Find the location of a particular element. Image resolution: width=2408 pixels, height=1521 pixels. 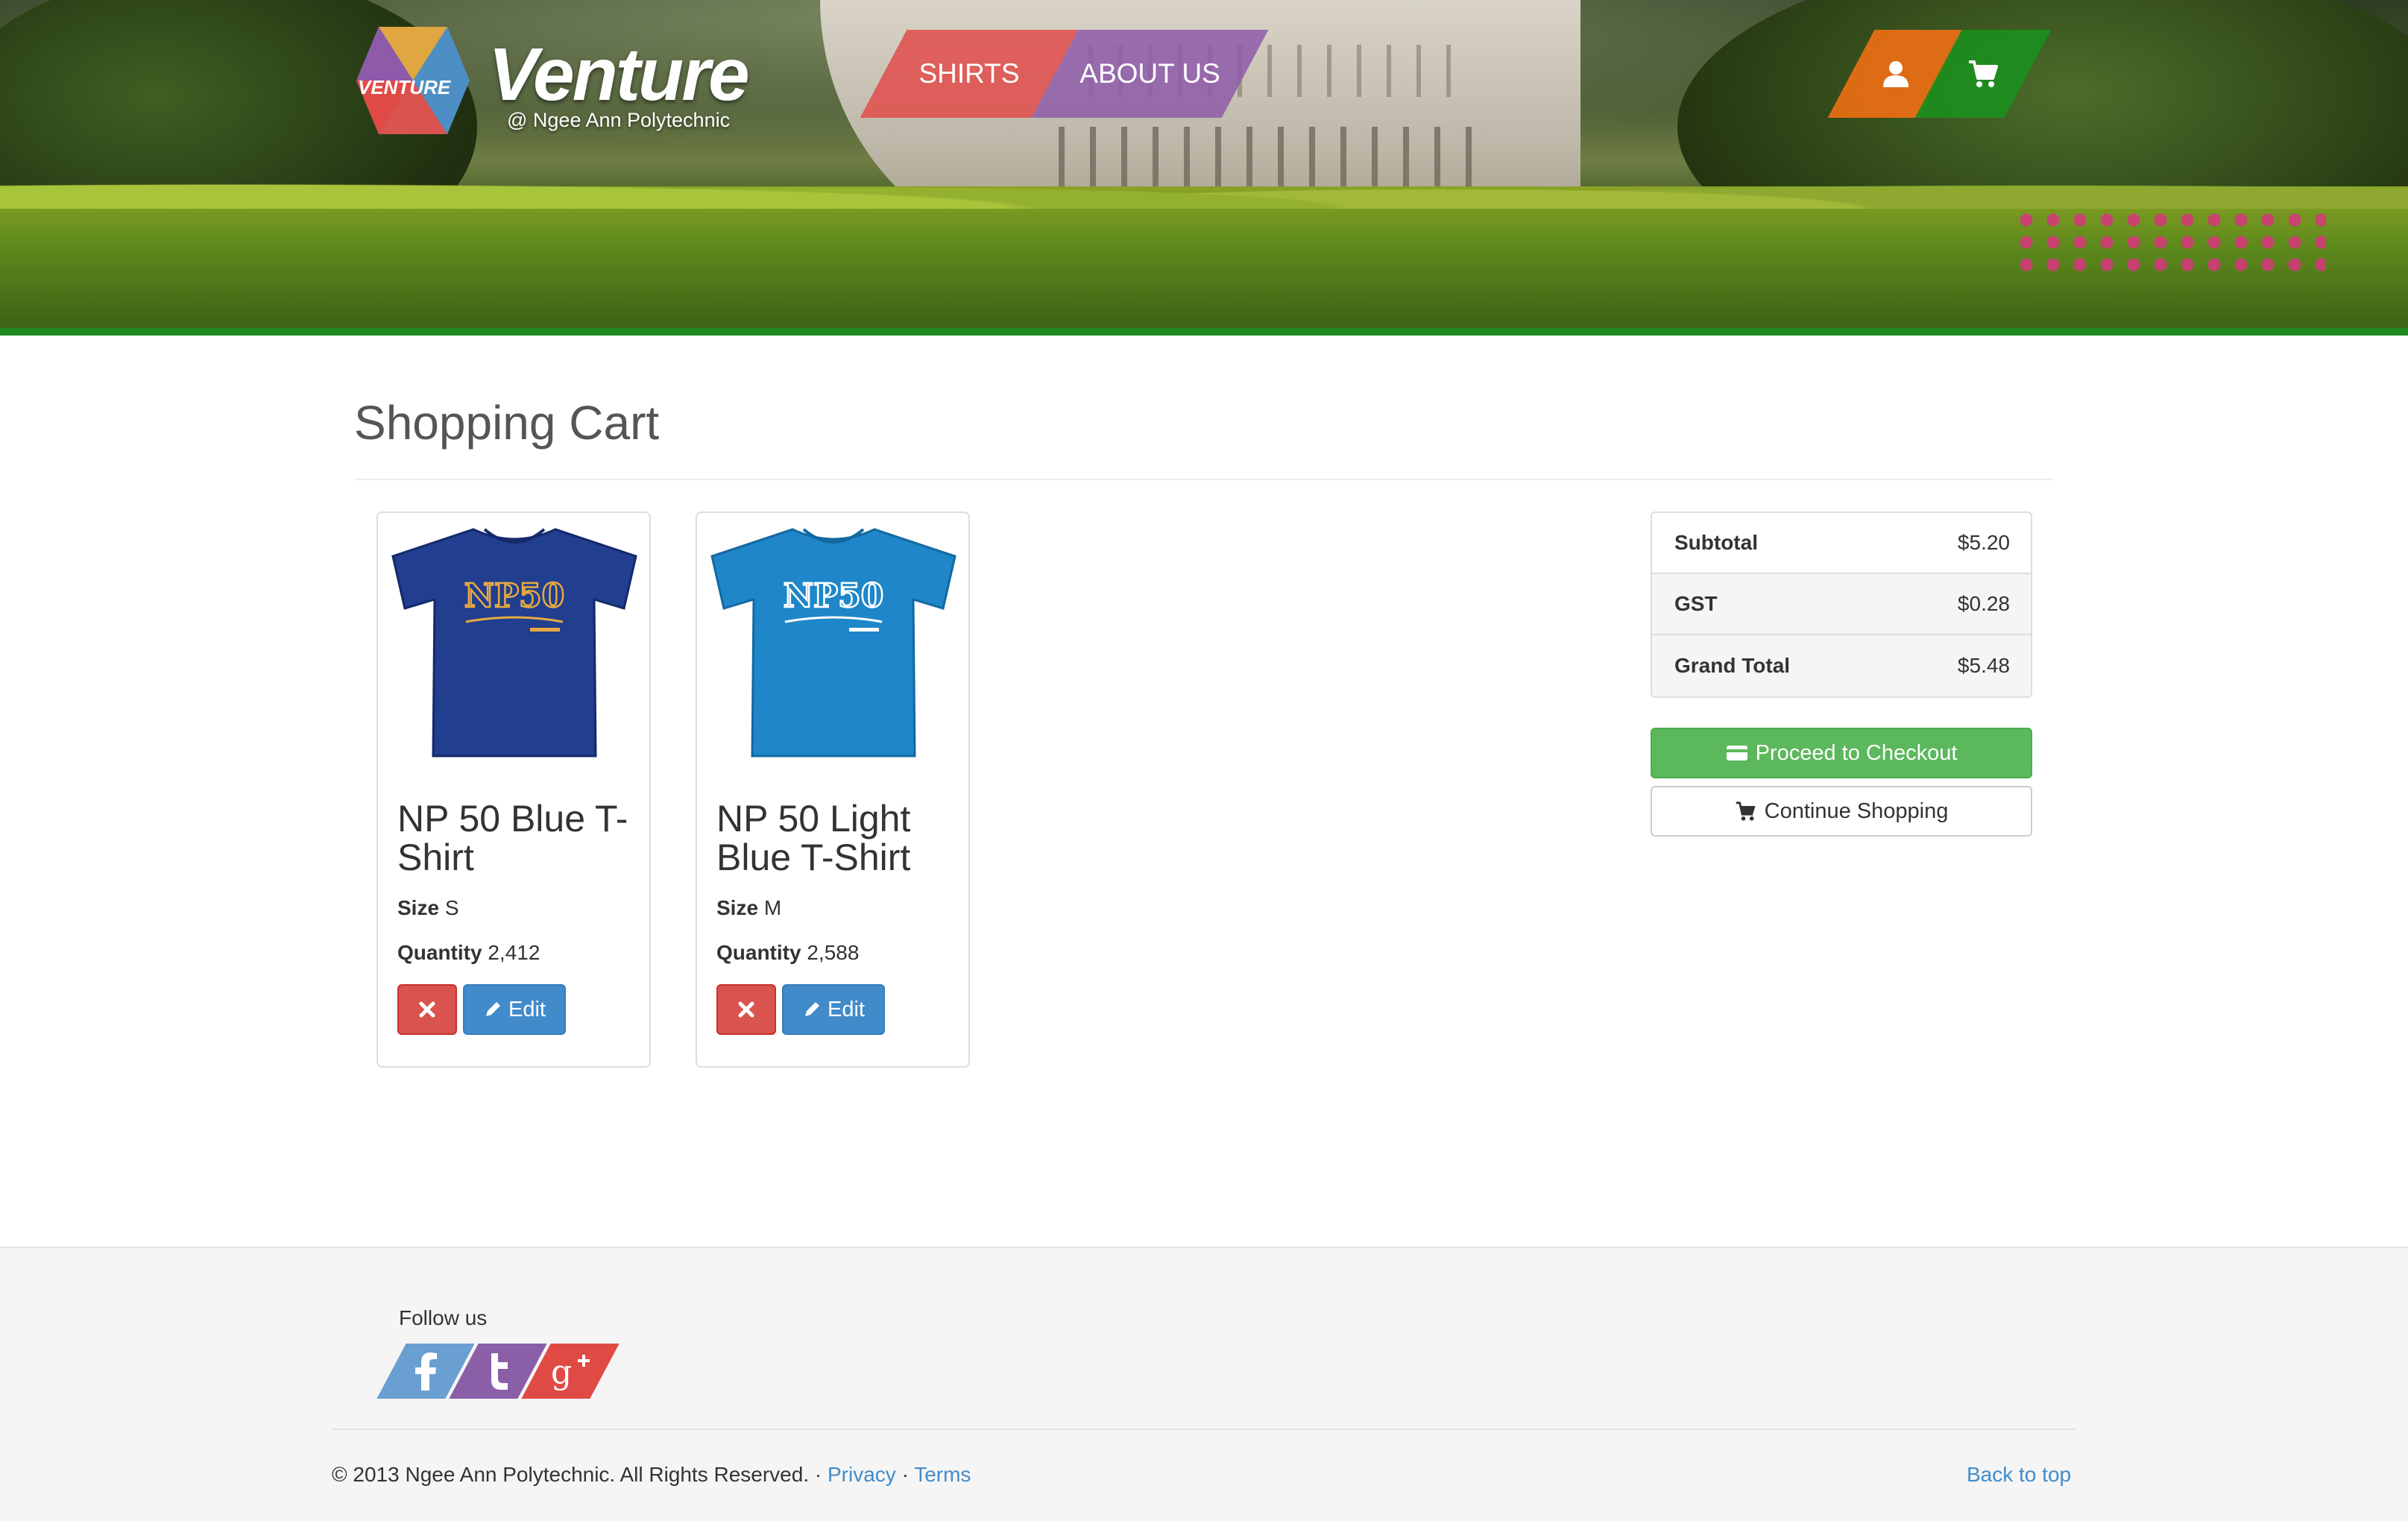

nav-about-us-label: ABOUT US is located at coordinates (1149, 73).